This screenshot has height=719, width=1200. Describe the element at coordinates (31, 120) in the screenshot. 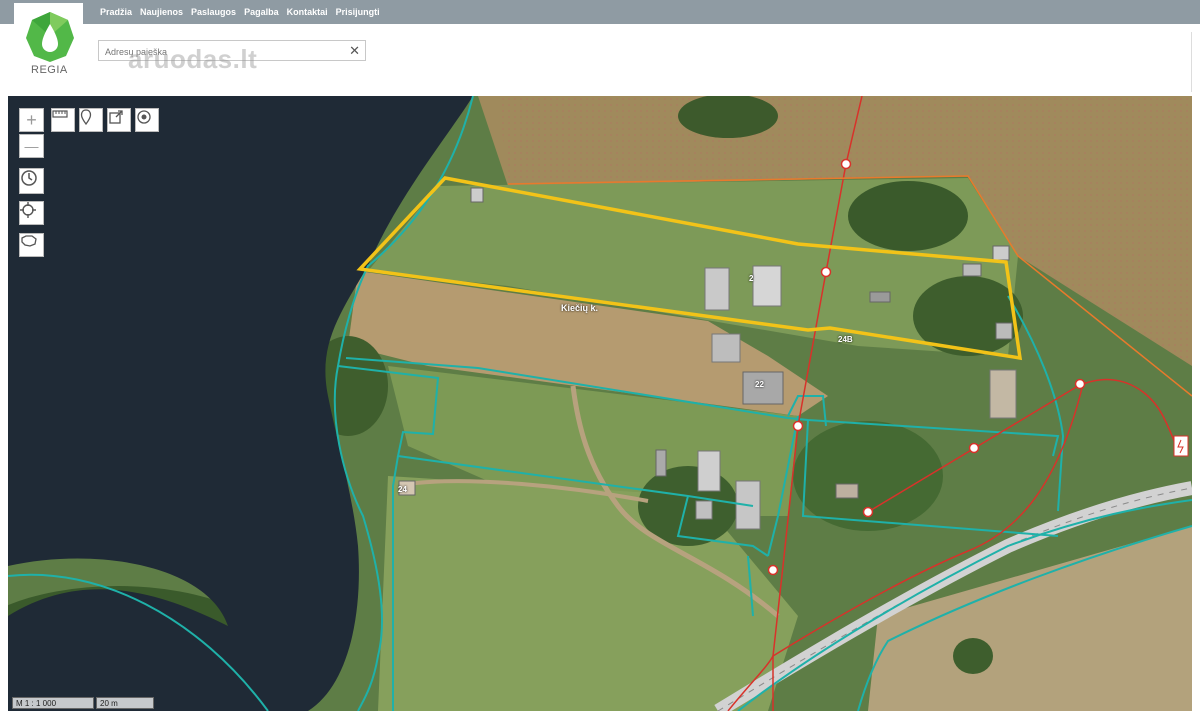

I see `zoom-in-button: +` at that location.